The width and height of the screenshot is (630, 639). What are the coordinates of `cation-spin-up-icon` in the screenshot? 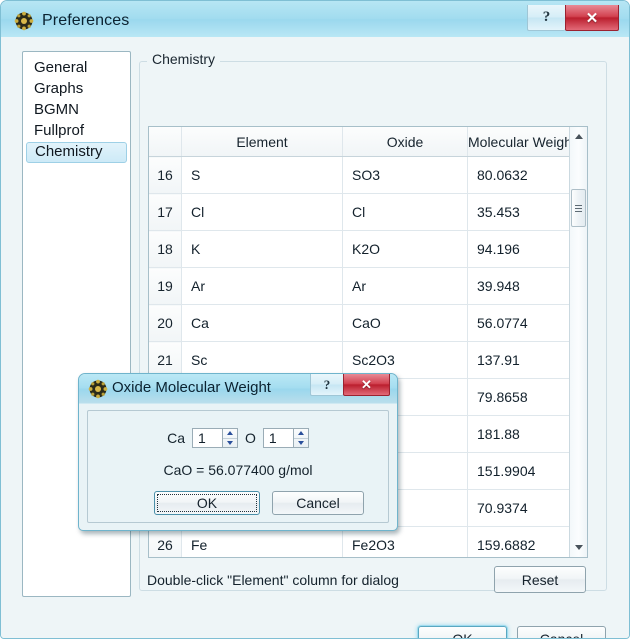 It's located at (230, 434).